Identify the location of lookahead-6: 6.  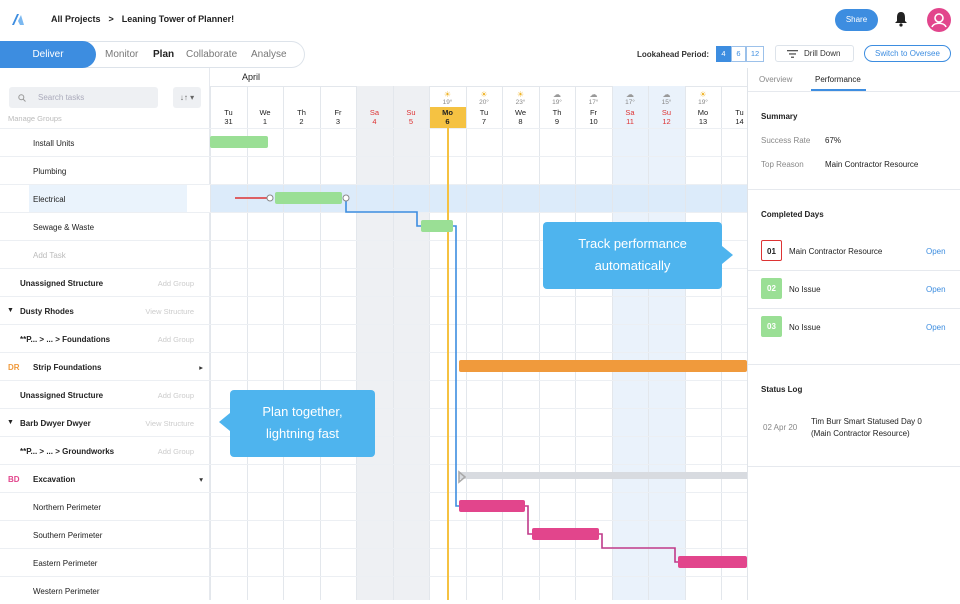
(738, 54).